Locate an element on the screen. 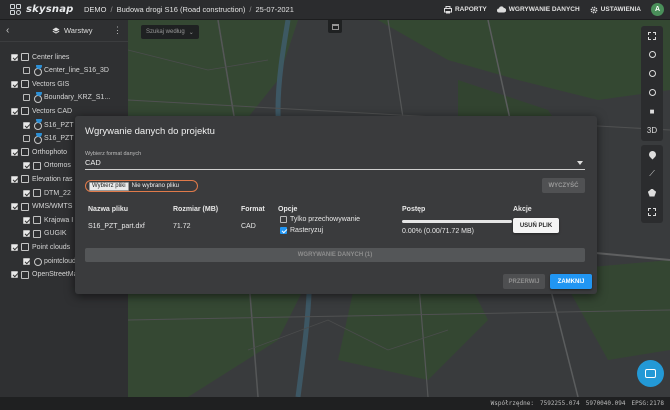 This screenshot has width=670, height=410. line-tool-button: ⟋ is located at coordinates (652, 173).